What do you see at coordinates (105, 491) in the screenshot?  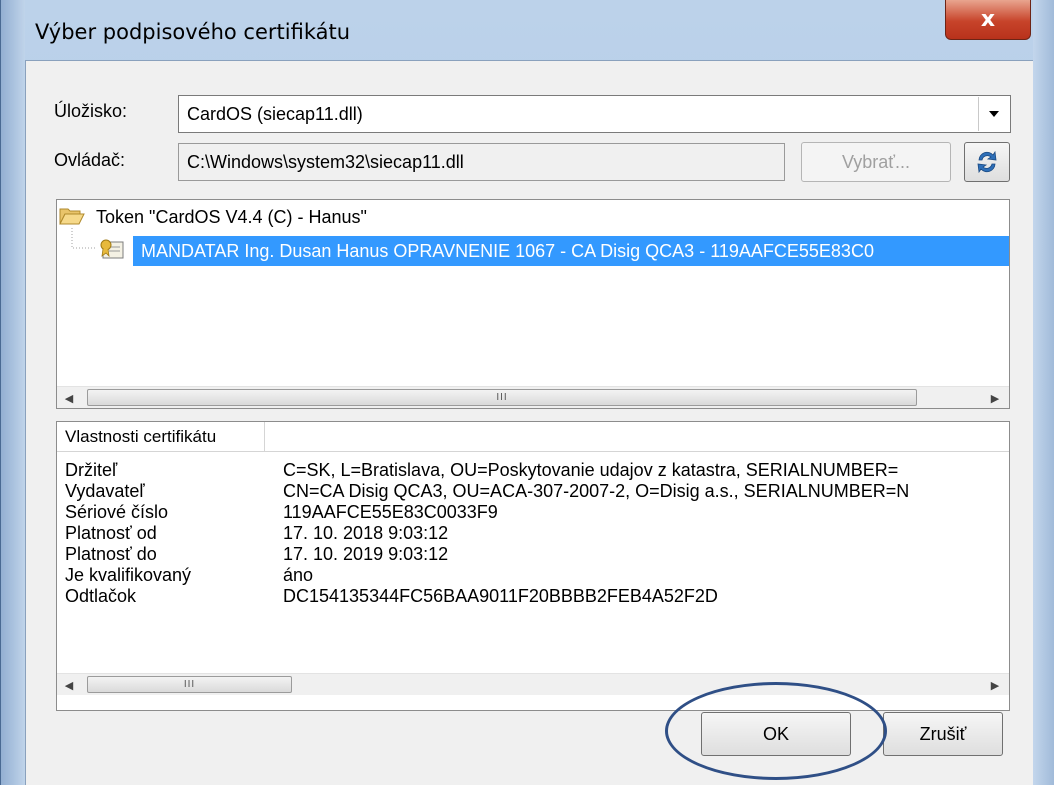 I see `property-name: Vydavateľ` at bounding box center [105, 491].